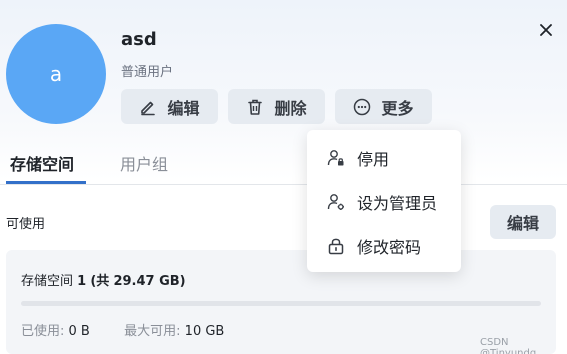 The image size is (567, 354). What do you see at coordinates (397, 203) in the screenshot?
I see `menu-item-set-admin-label: 设为管理员` at bounding box center [397, 203].